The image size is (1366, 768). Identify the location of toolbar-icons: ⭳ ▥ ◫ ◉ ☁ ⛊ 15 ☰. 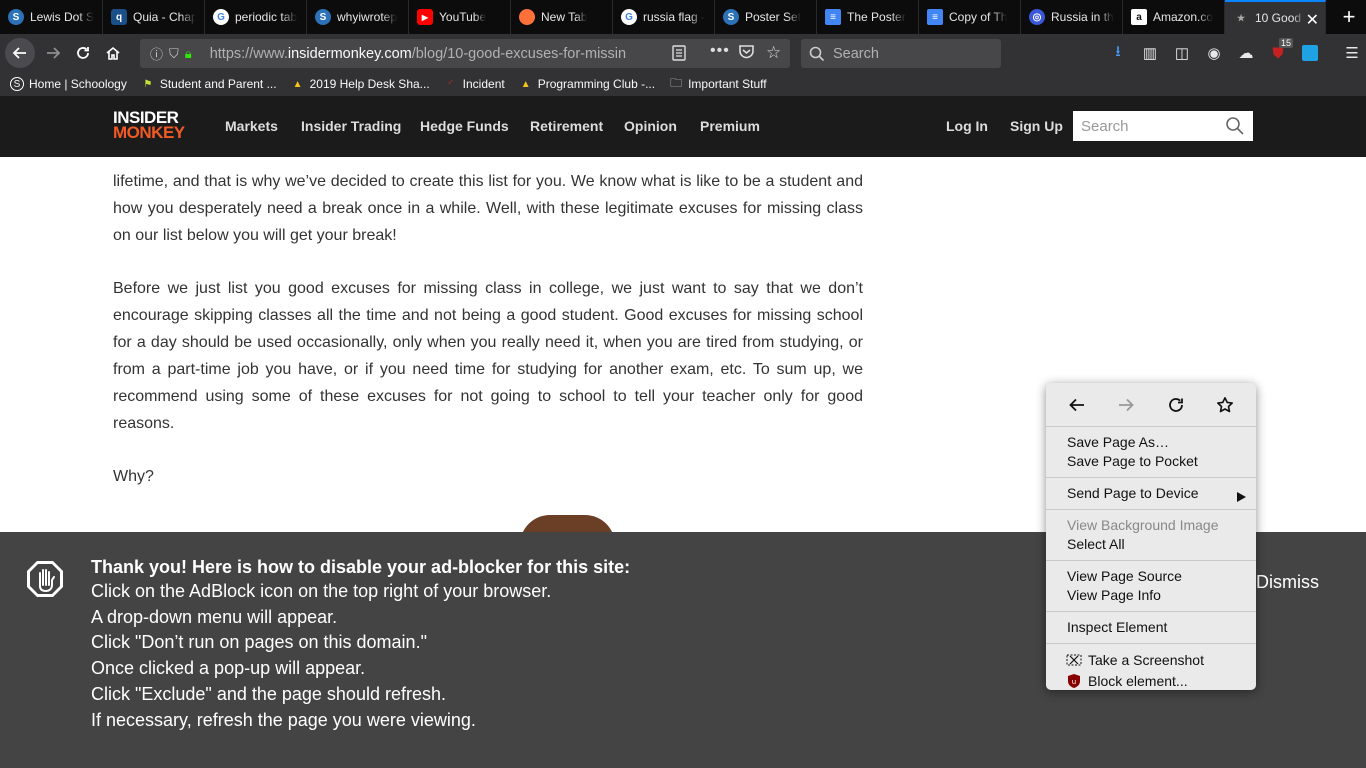
(1235, 53).